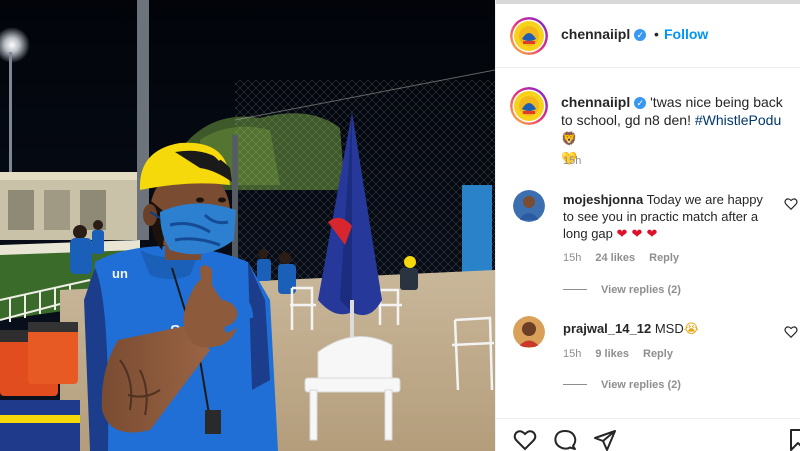 The height and width of the screenshot is (451, 800). I want to click on red-hearts-emoji-icon: ❤ ❤ ❤, so click(637, 234).